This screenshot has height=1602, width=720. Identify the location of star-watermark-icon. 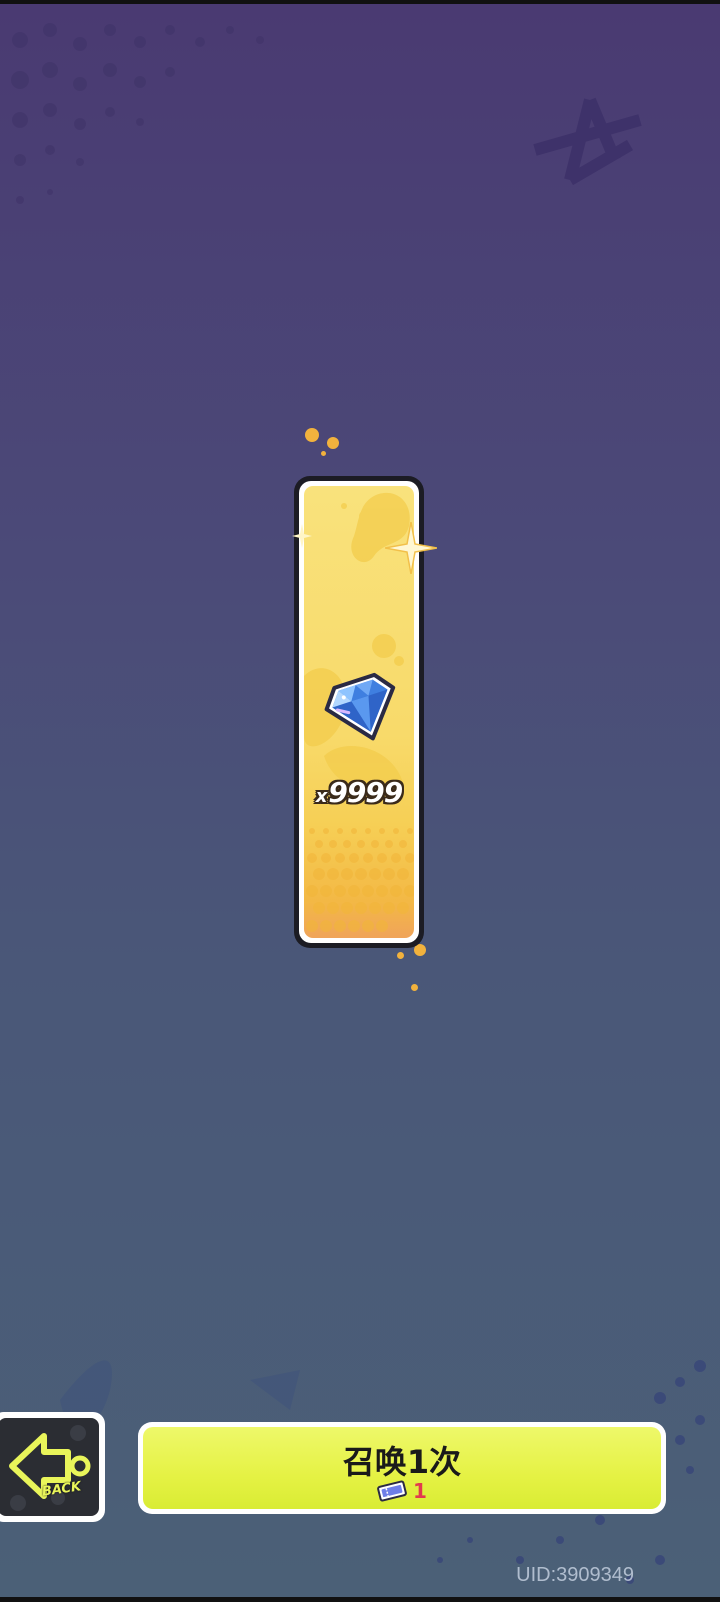
(587, 141).